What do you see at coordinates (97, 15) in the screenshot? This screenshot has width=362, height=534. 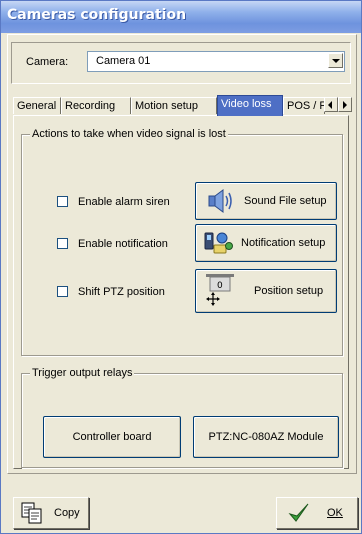 I see `window-title: Cameras configuration` at bounding box center [97, 15].